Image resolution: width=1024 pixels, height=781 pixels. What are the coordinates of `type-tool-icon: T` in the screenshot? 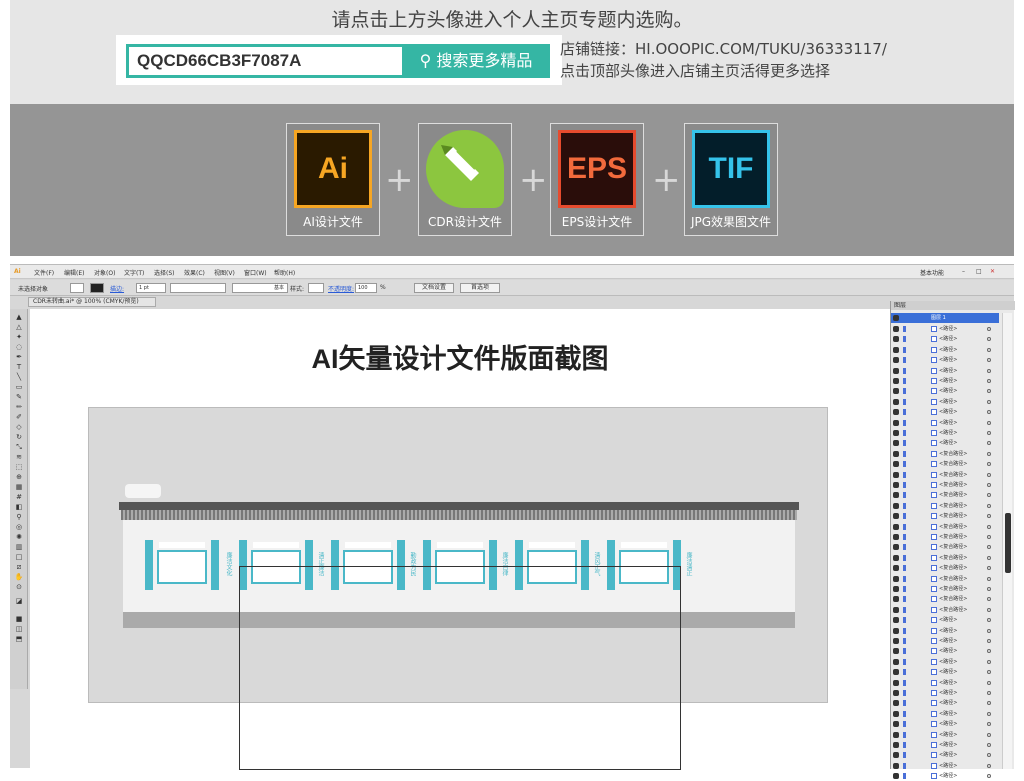 It's located at (19, 367).